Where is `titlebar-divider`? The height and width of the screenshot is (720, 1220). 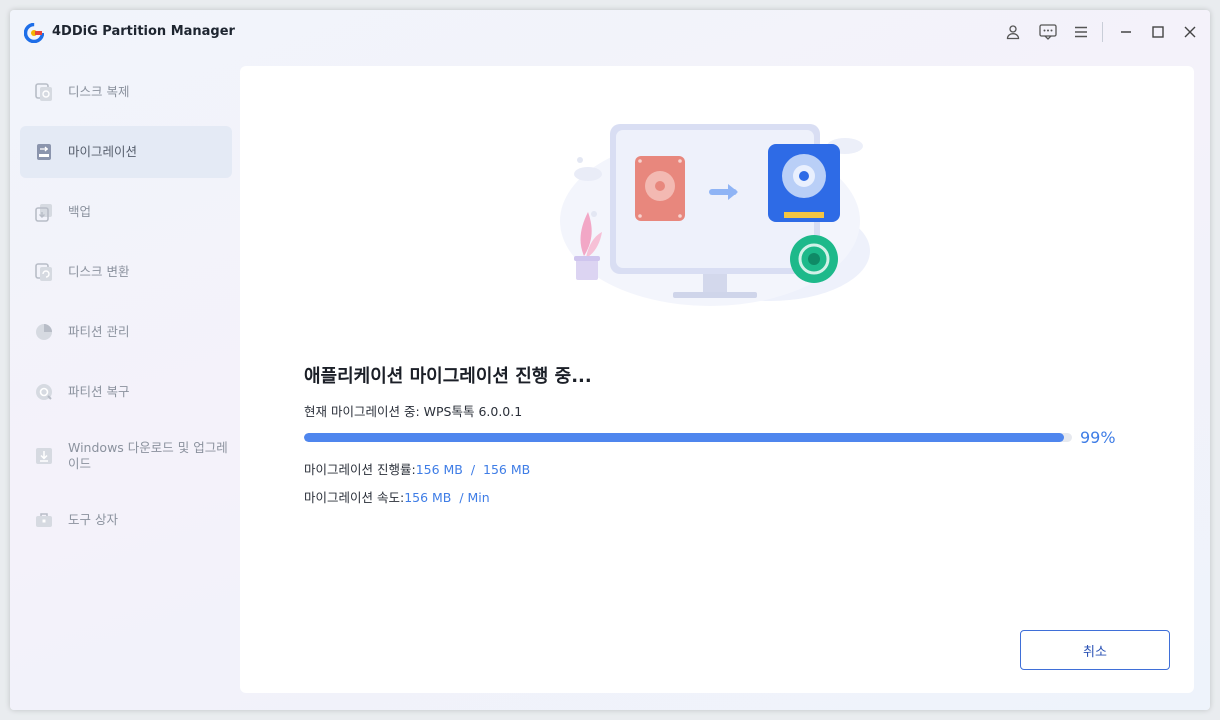 titlebar-divider is located at coordinates (1102, 32).